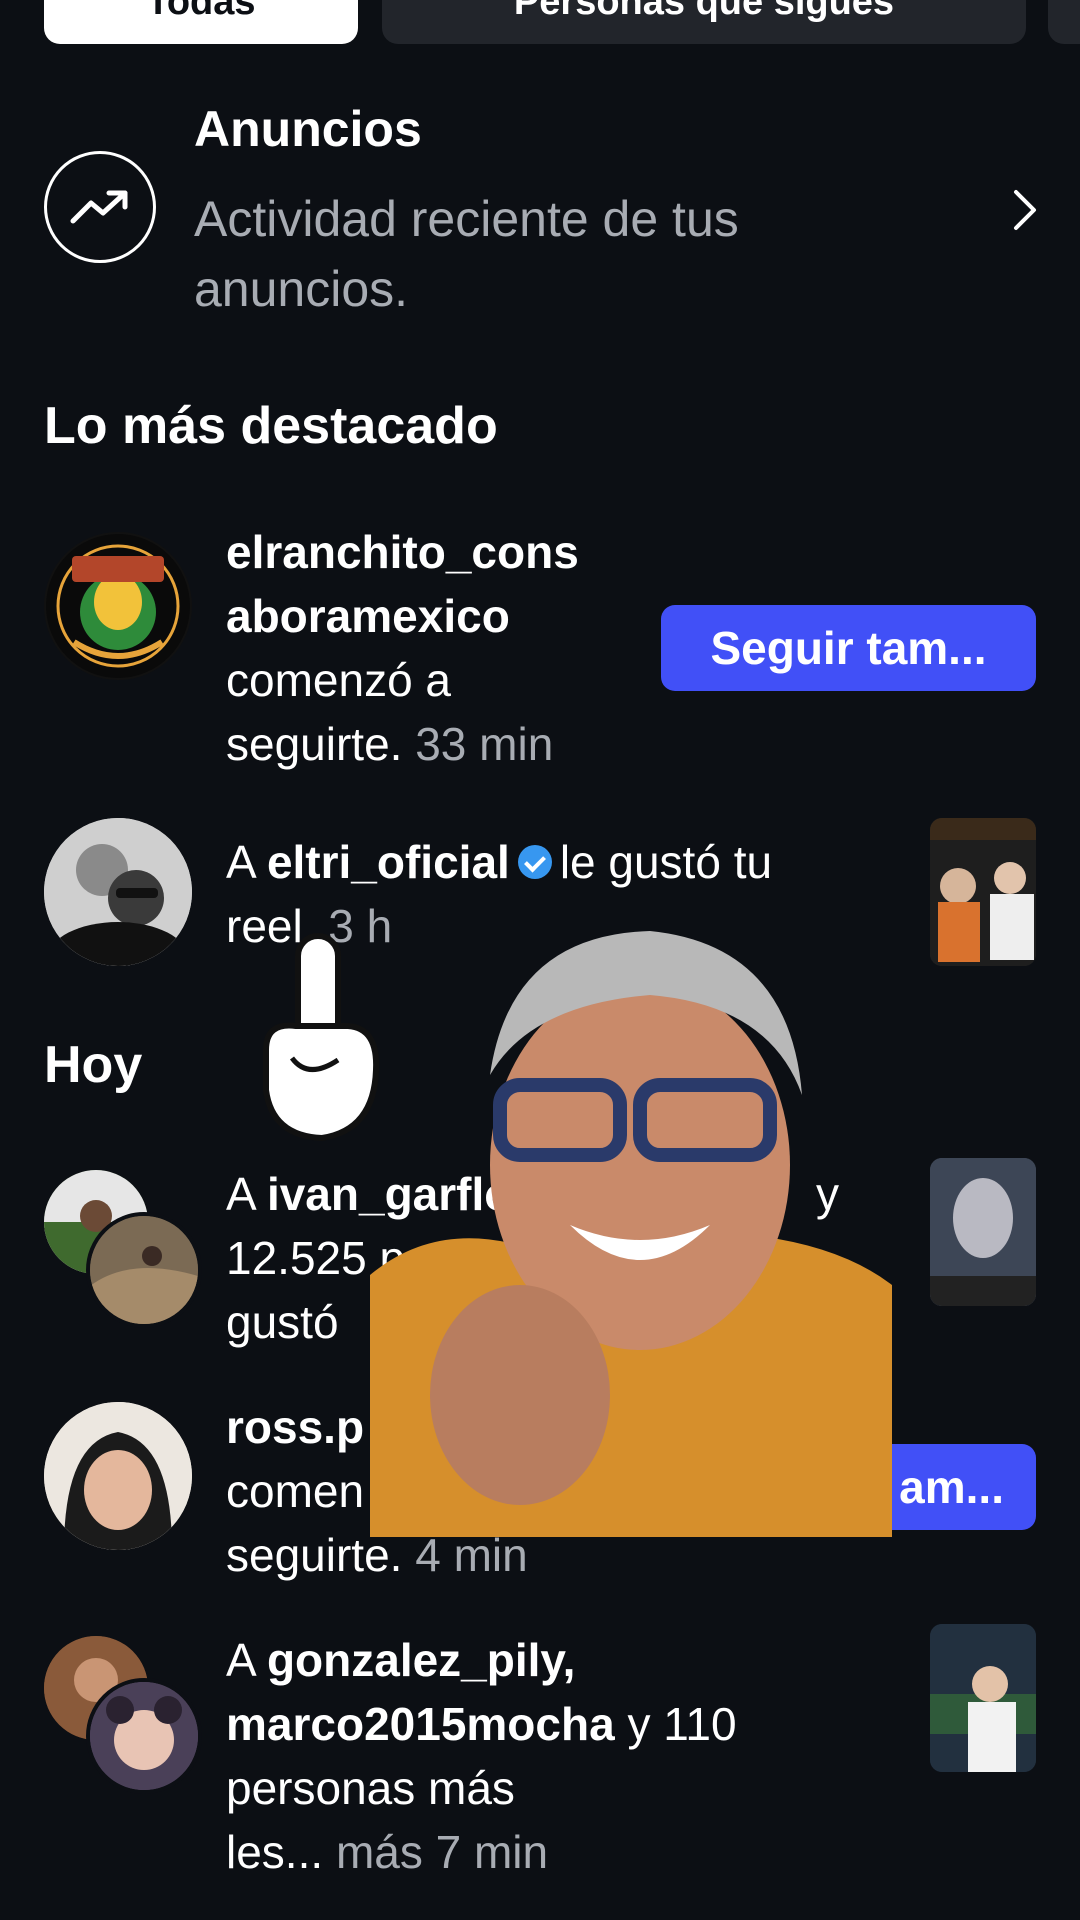 The width and height of the screenshot is (1080, 1920). Describe the element at coordinates (421, 1660) in the screenshot. I see `username: gonzalez_pily,` at that location.